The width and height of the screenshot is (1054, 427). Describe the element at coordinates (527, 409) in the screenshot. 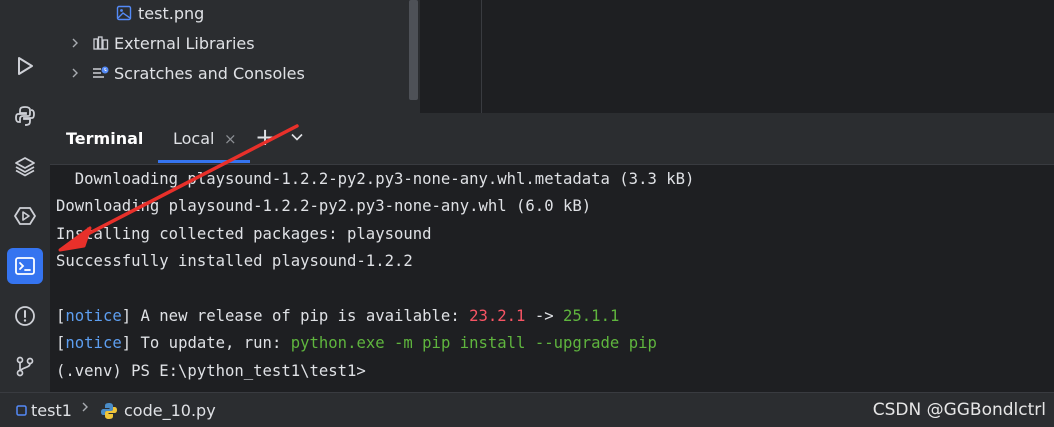

I see `status-bar: test1 code_10.py CSDN @GGBondlctrl` at that location.